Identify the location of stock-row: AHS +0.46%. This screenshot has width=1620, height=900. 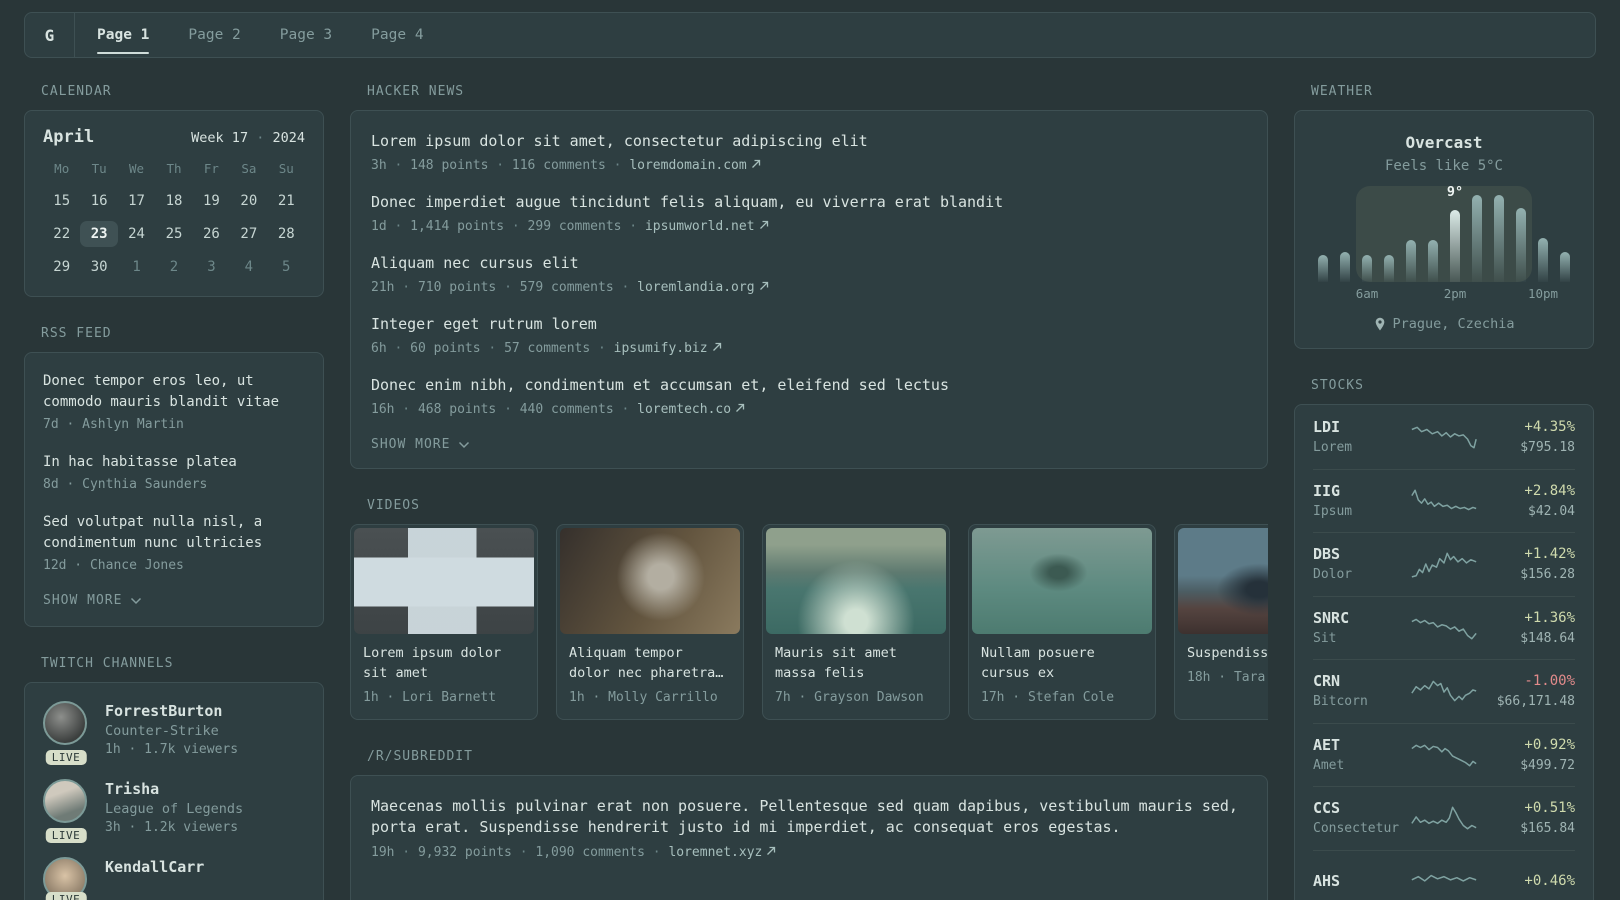
(1444, 874).